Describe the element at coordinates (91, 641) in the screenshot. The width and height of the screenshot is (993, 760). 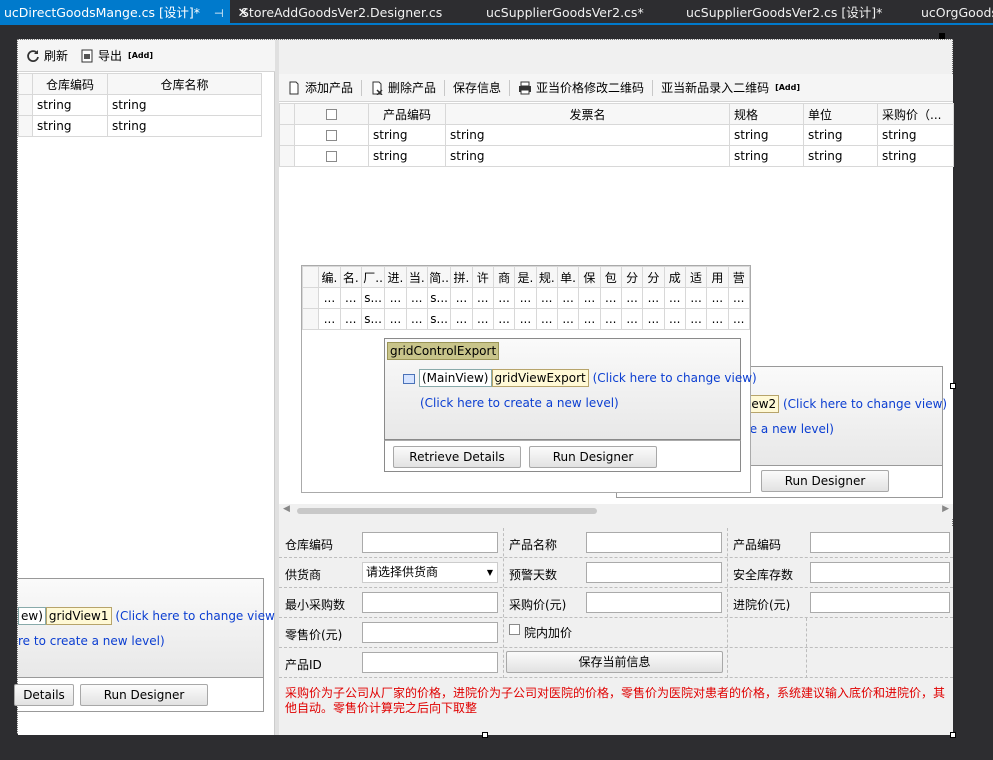
I see `new-level-link: re to create a new level)` at that location.